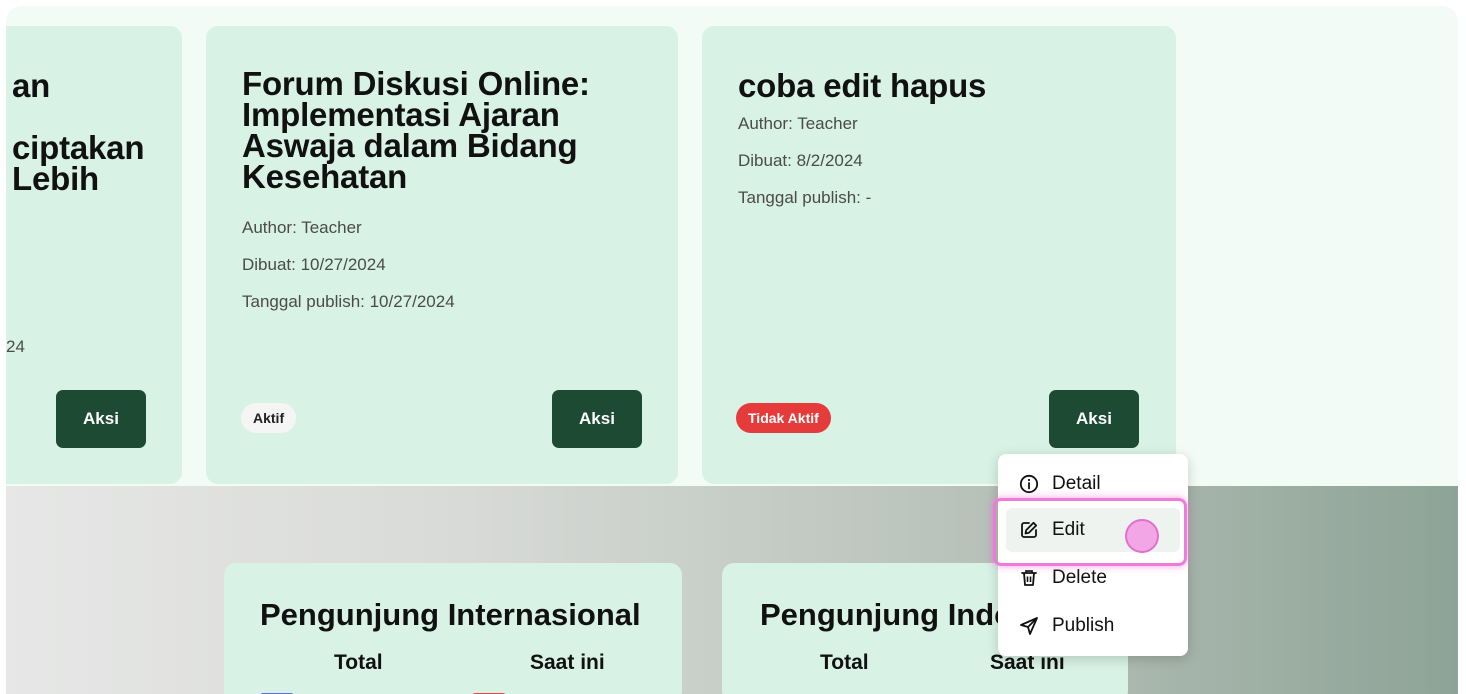 The width and height of the screenshot is (1466, 694). Describe the element at coordinates (805, 197) in the screenshot. I see `article-publish-date: Tanggal publish: -` at that location.